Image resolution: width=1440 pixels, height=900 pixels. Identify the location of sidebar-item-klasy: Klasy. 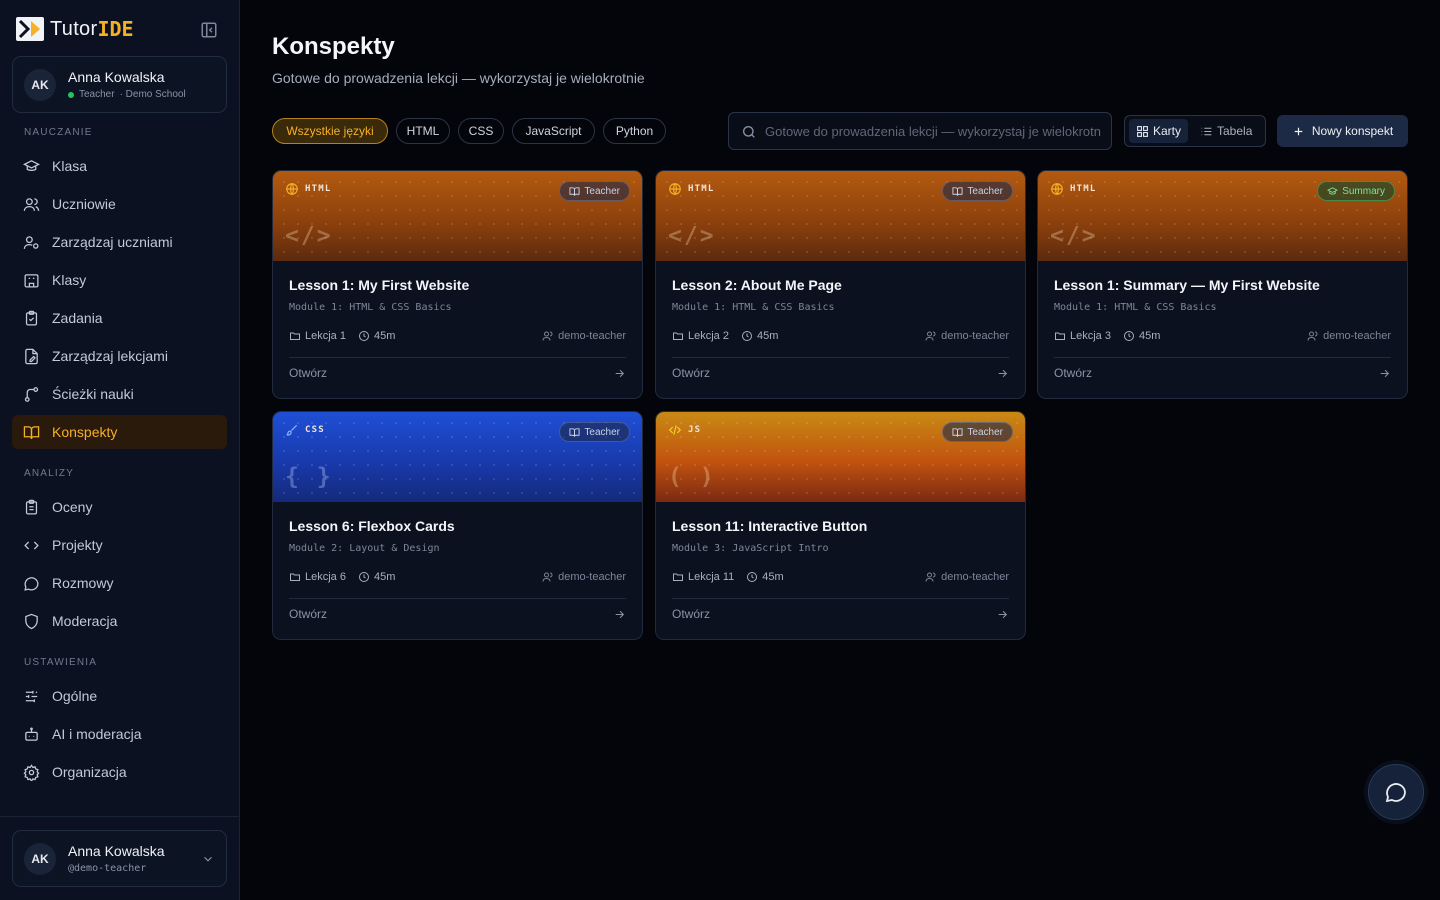
(119, 280).